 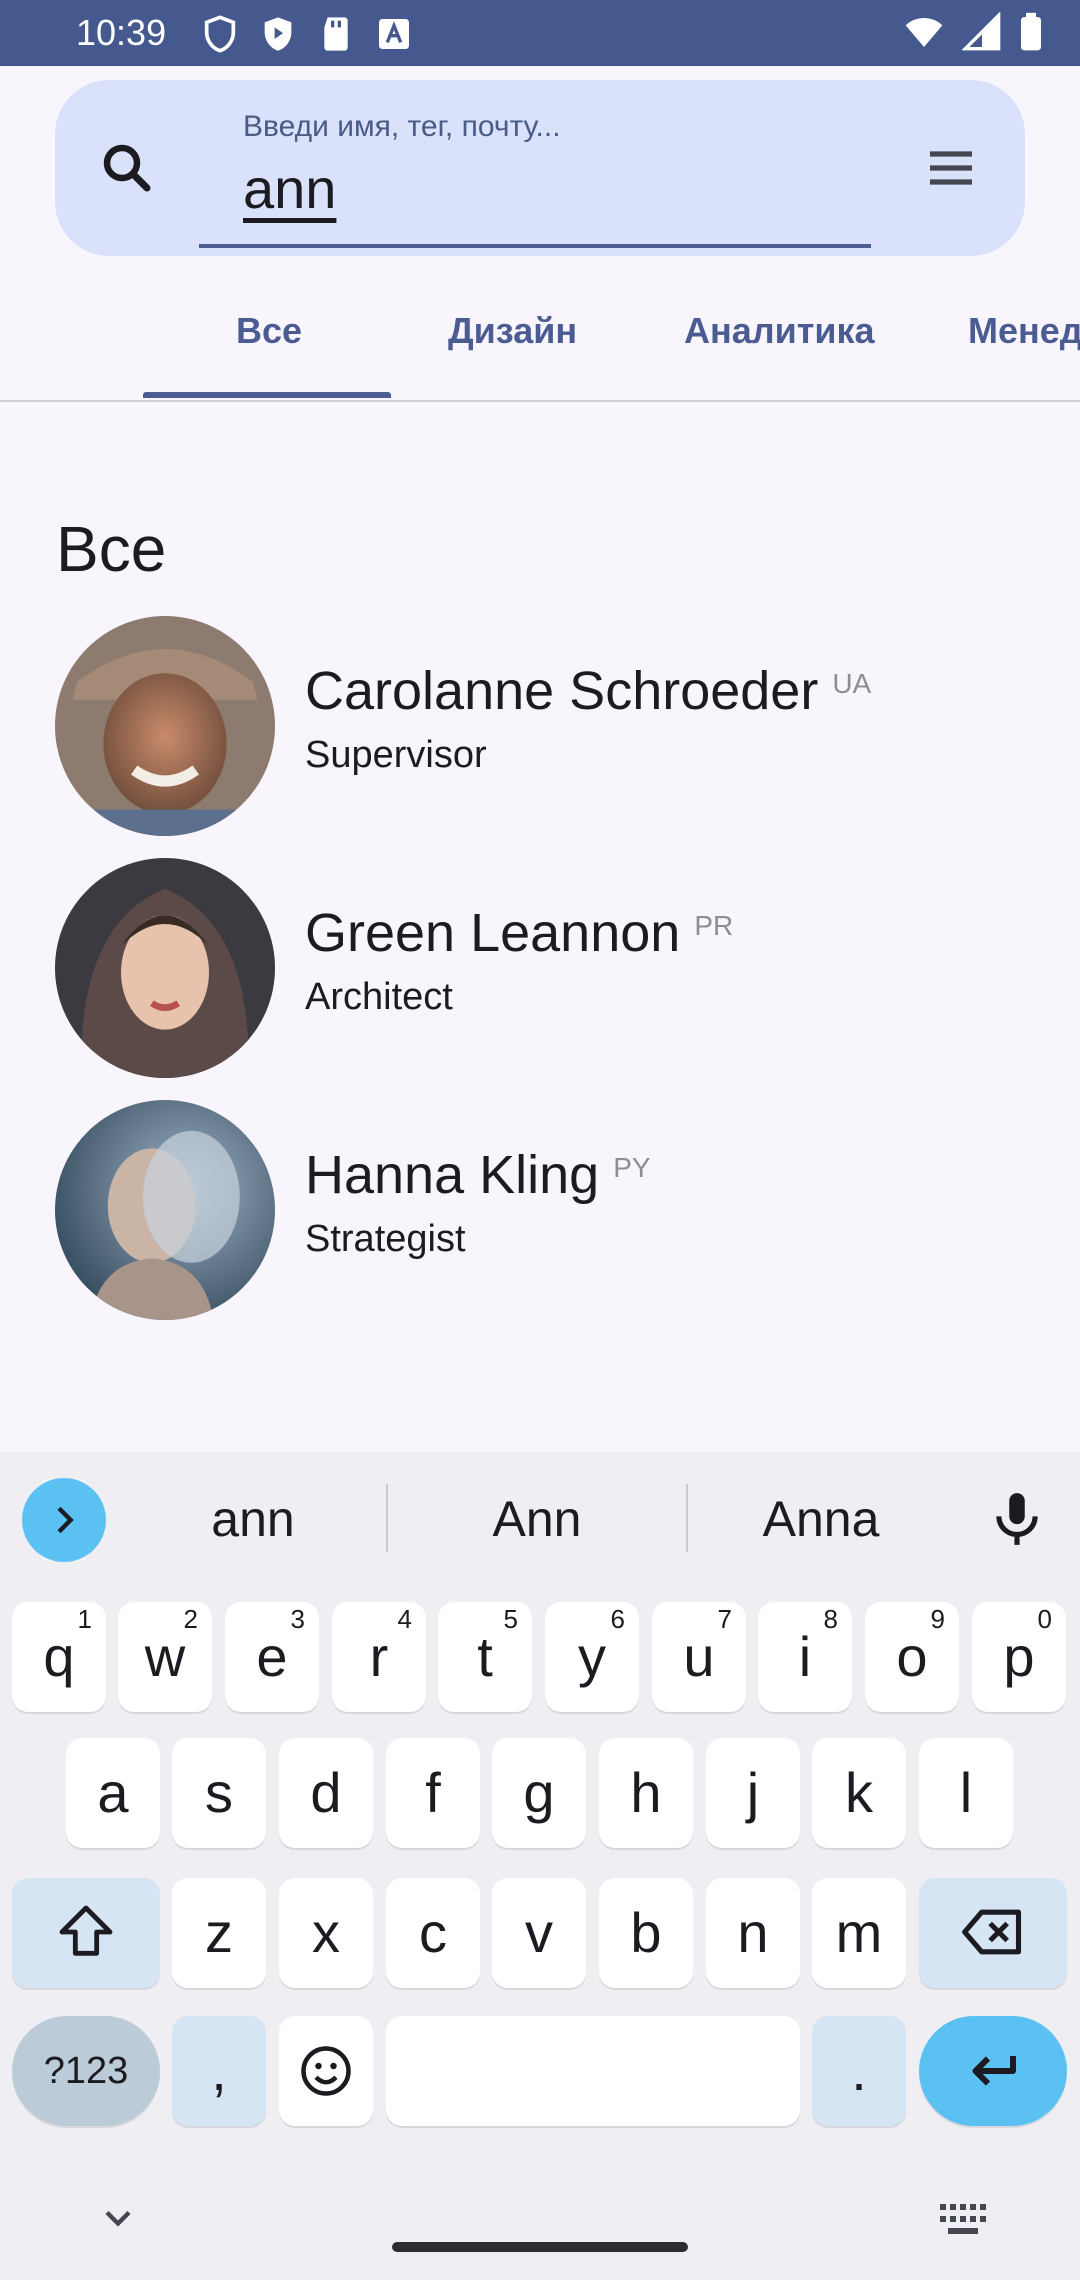 What do you see at coordinates (219, 2071) in the screenshot?
I see `comma-key: ,` at bounding box center [219, 2071].